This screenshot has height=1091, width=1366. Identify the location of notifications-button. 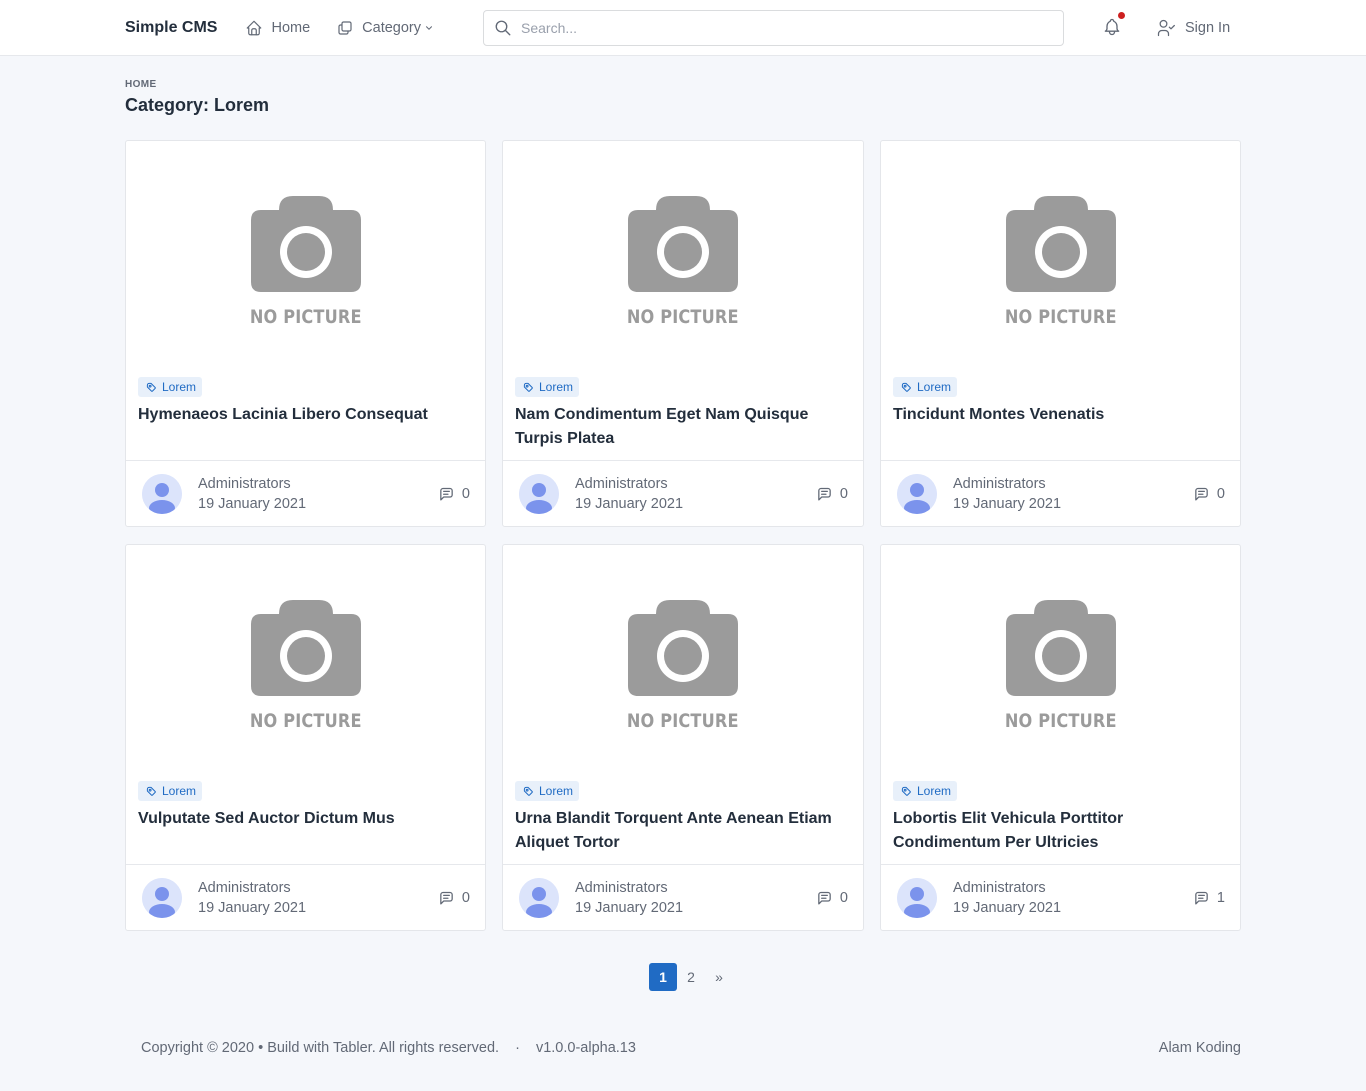
(1113, 26).